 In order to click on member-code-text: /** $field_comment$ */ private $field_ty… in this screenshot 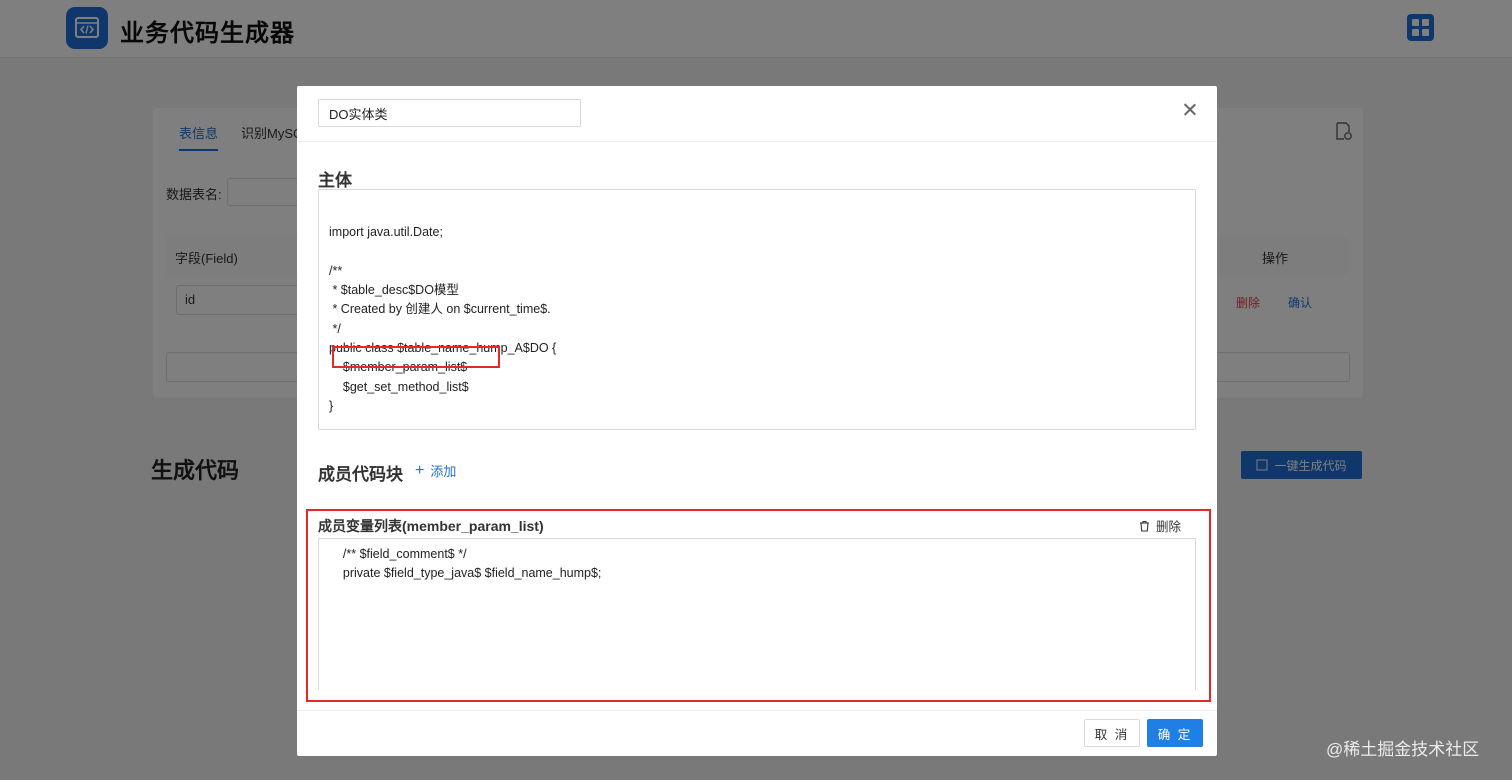, I will do `click(472, 564)`.